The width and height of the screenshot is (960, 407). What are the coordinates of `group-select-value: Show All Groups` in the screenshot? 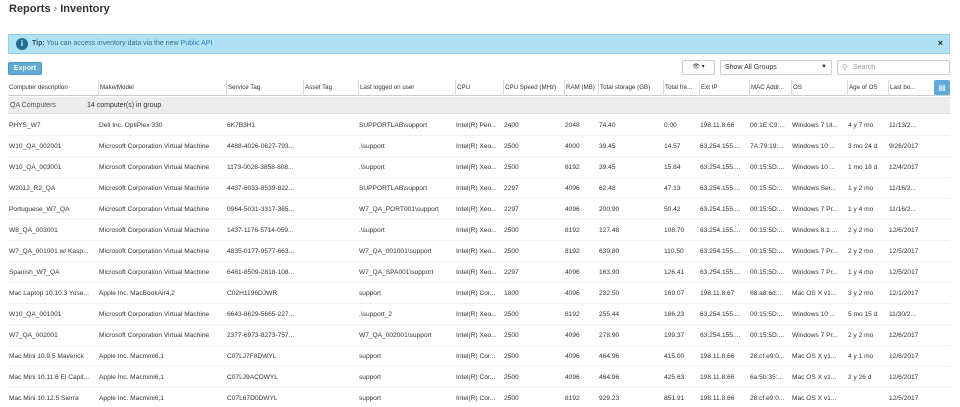 It's located at (751, 67).